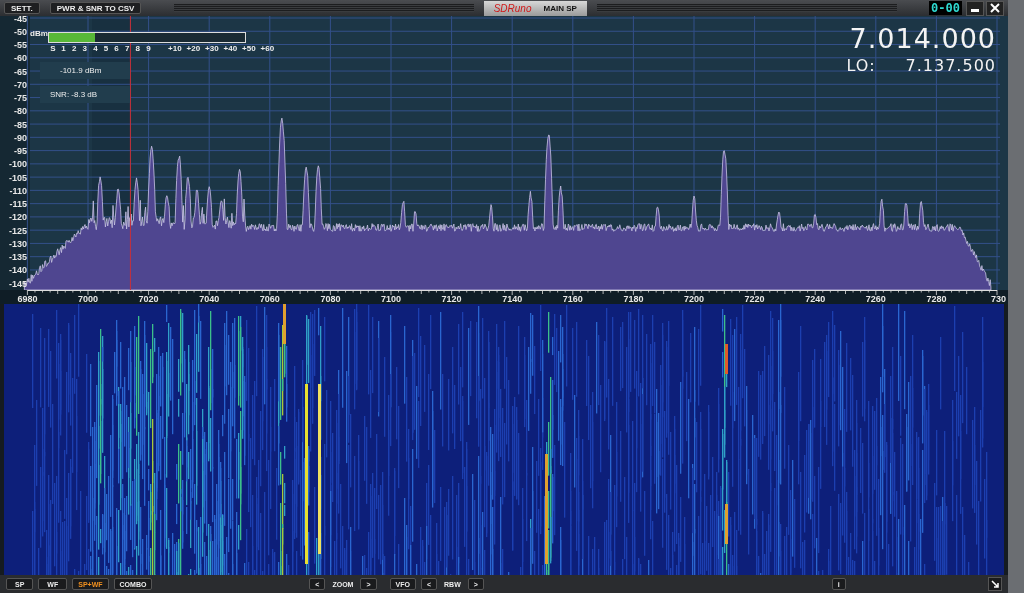 Image resolution: width=1024 pixels, height=593 pixels. I want to click on toolbar-button: PWR & SNR TO CSV, so click(95, 8).